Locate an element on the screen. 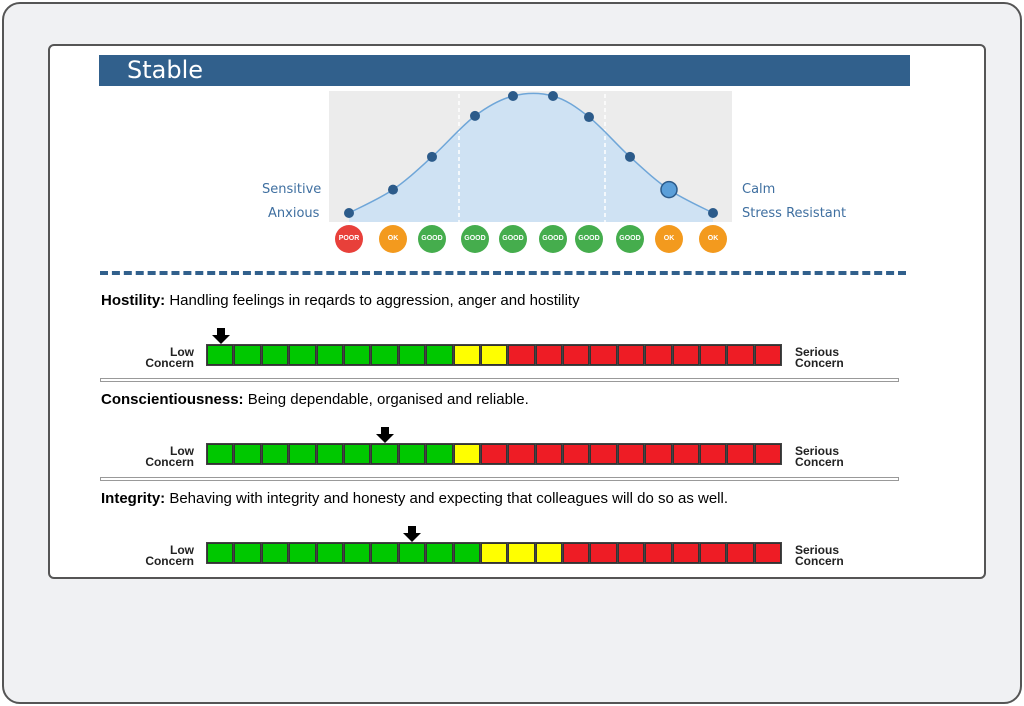 The image size is (1024, 706). right-label-stress-resistant: Stress Resistant is located at coordinates (794, 213).